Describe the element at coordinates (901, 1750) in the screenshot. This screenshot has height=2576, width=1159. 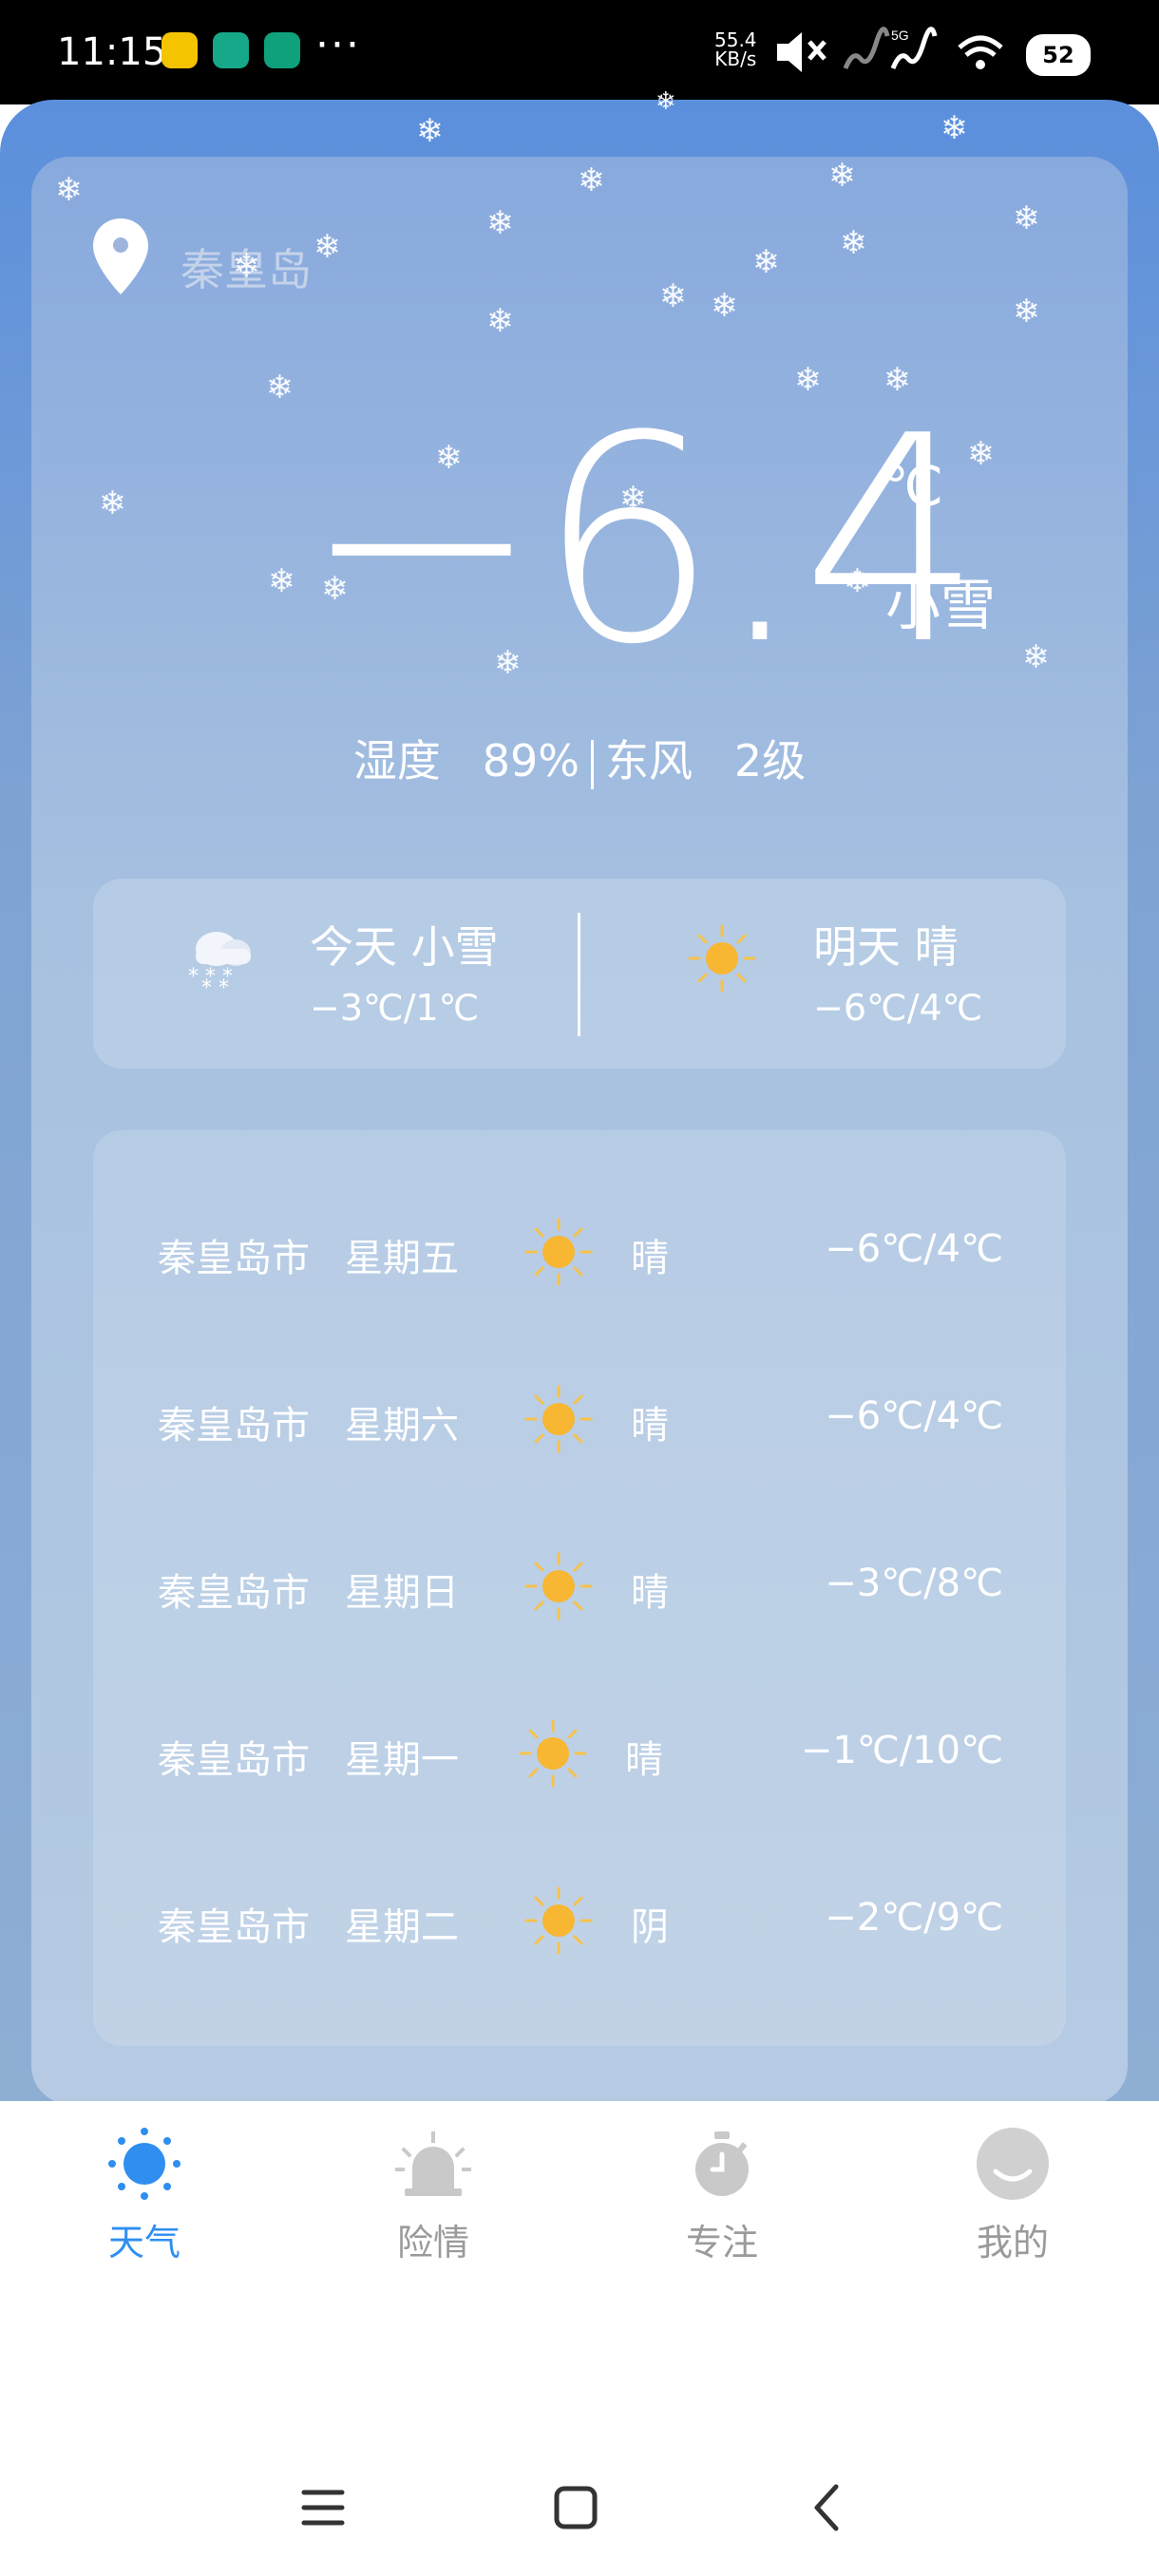
I see `forecast-range: −1℃/10℃` at that location.